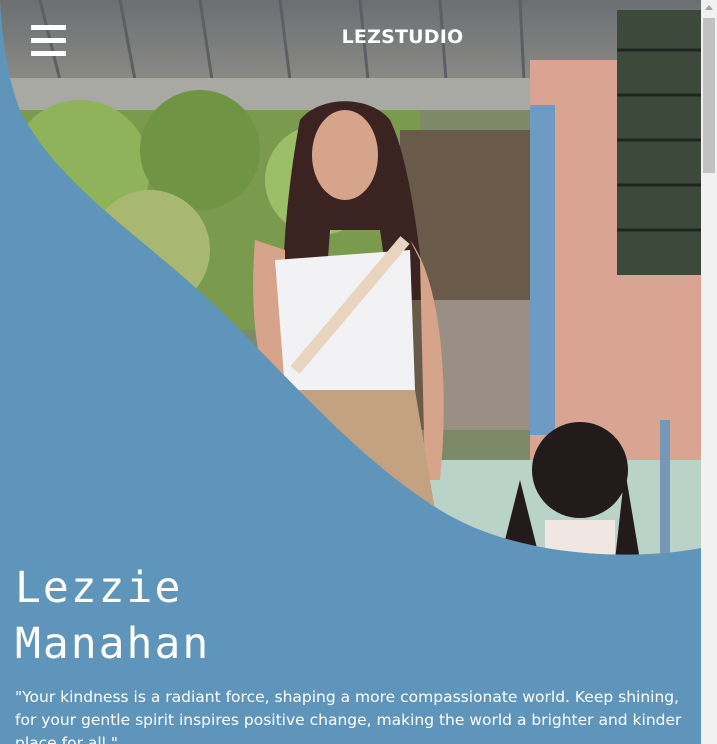  Describe the element at coordinates (113, 644) in the screenshot. I see `hero-last-name: Manahan` at that location.